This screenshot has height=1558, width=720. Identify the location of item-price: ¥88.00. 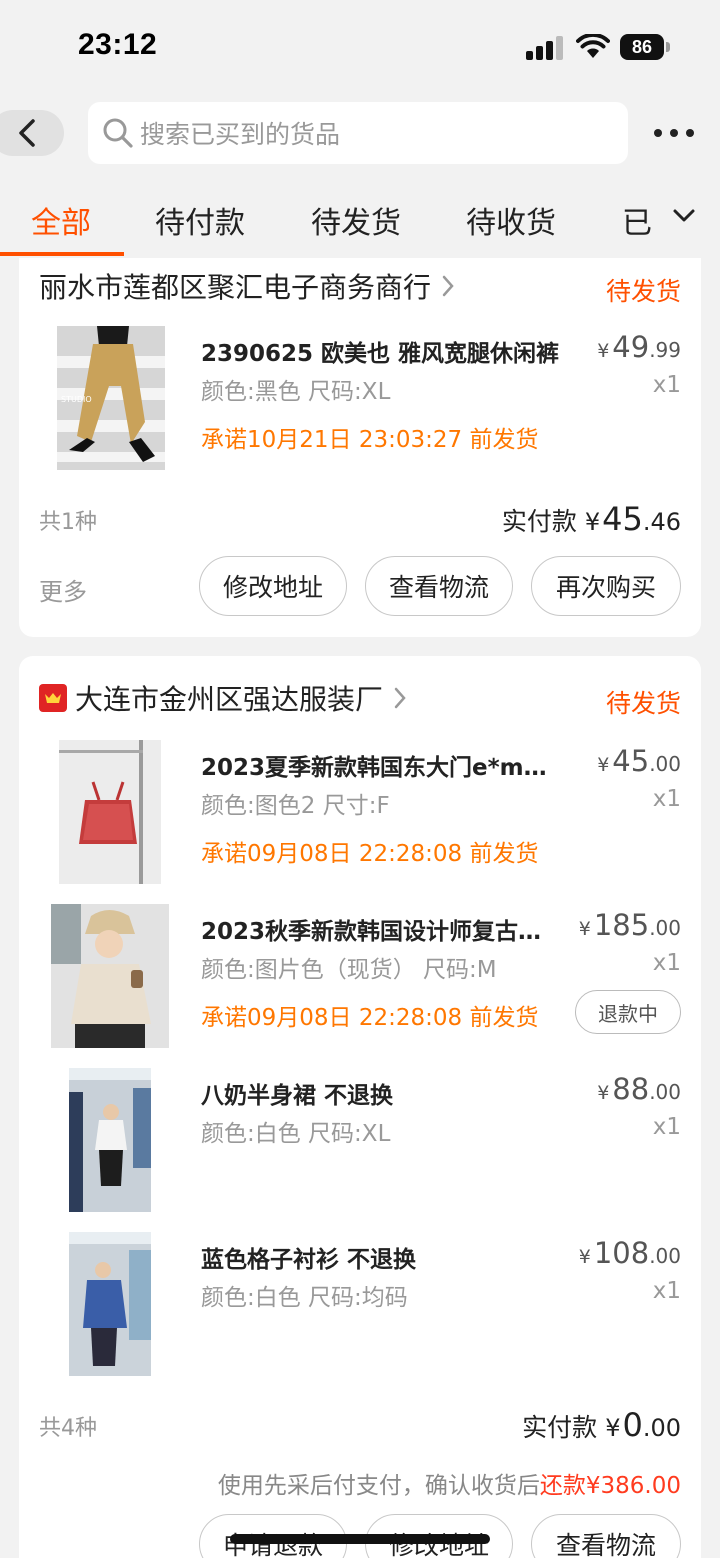
(639, 1089).